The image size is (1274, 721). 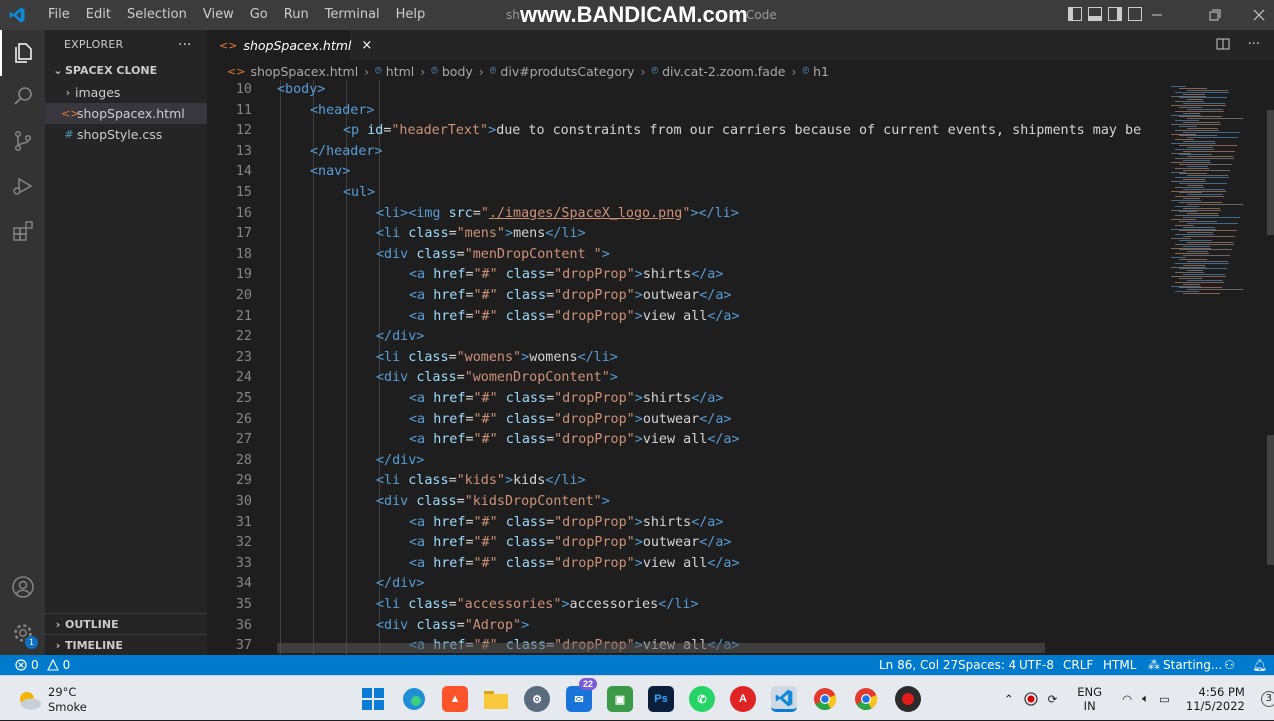 I want to click on code-line: 17 <li class="mens">mens</li>, so click(x=687, y=234).